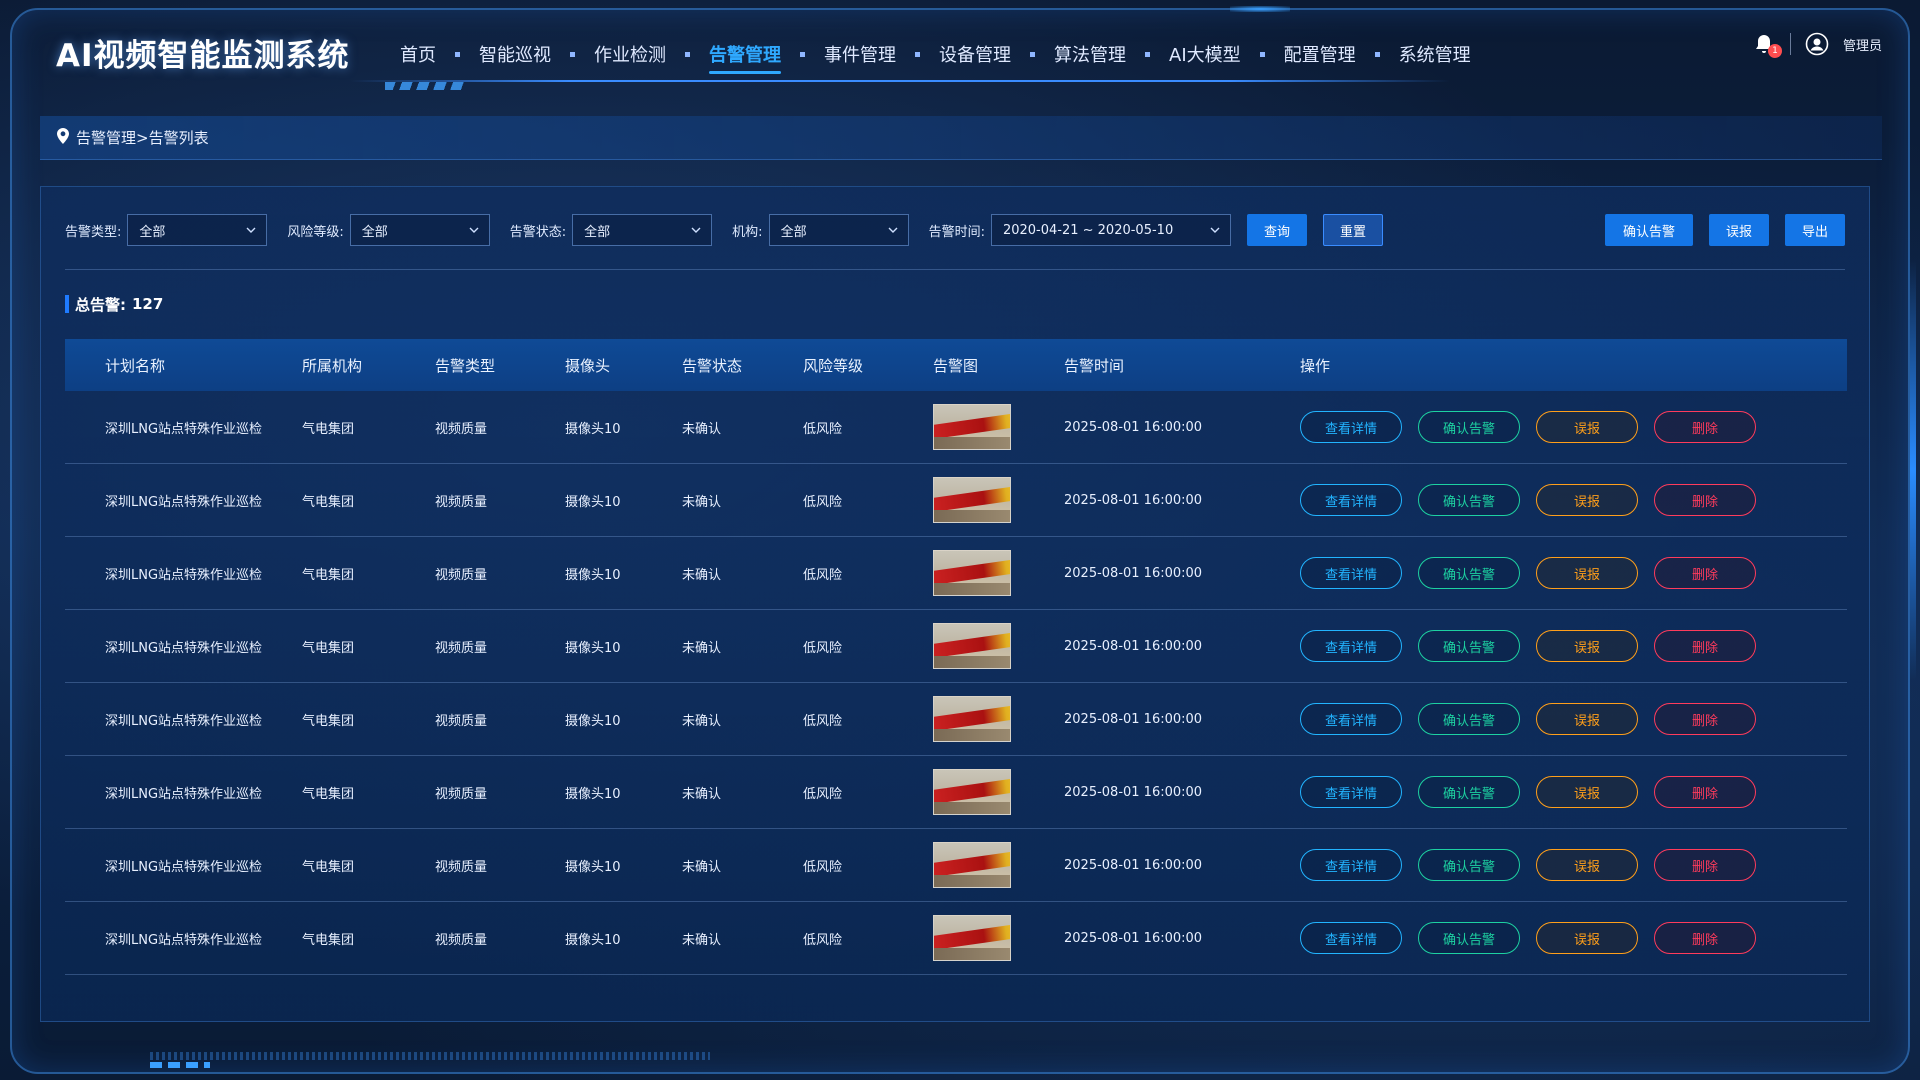 This screenshot has height=1080, width=1920. What do you see at coordinates (461, 794) in the screenshot?
I see `cell-alarm-type: 视频质量` at bounding box center [461, 794].